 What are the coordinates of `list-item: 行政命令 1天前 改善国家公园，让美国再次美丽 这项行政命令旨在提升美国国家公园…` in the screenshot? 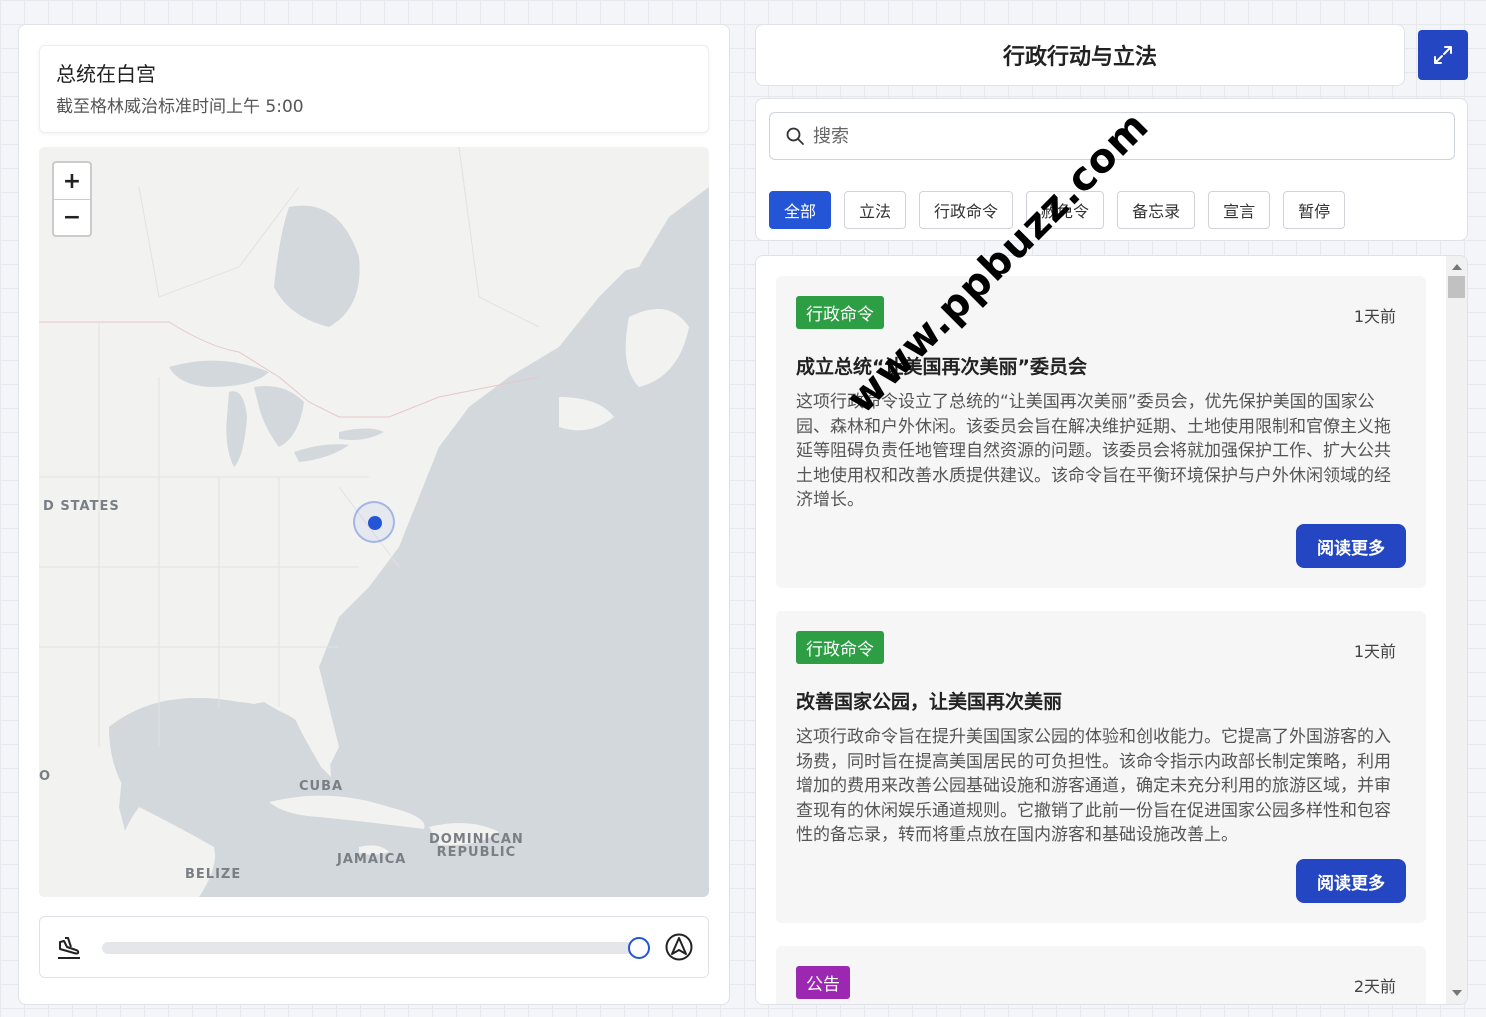 It's located at (1101, 767).